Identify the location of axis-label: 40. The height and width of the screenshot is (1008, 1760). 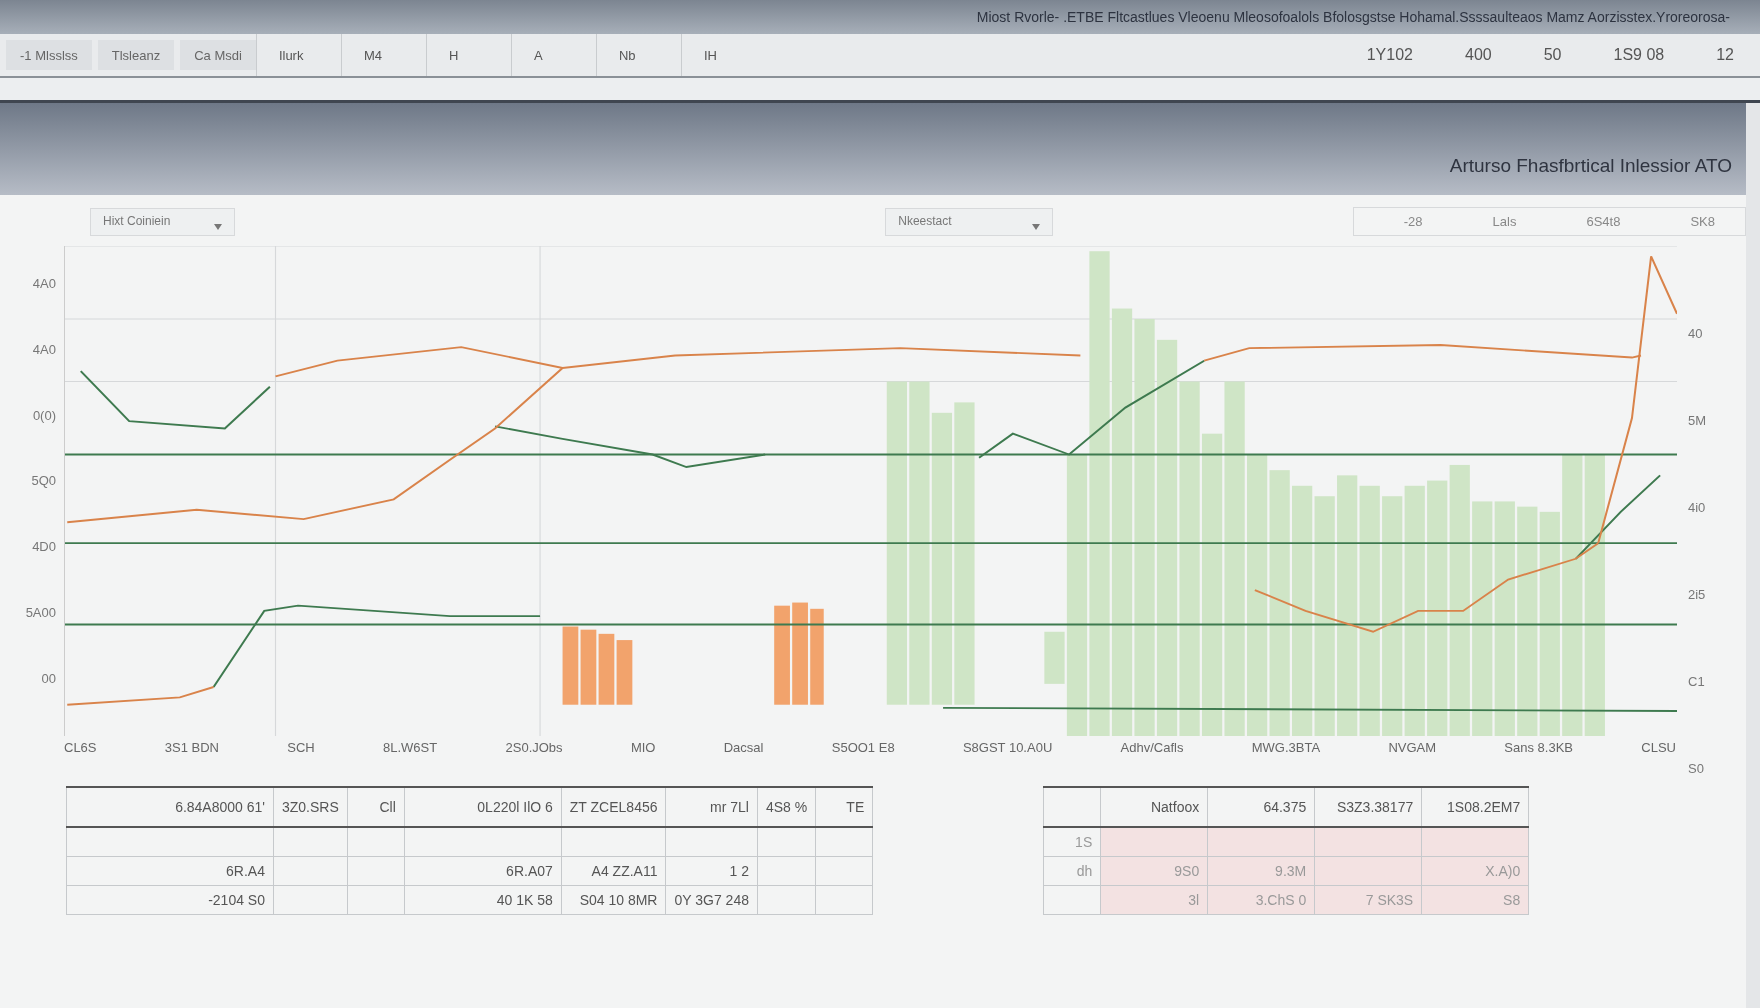
(1695, 333).